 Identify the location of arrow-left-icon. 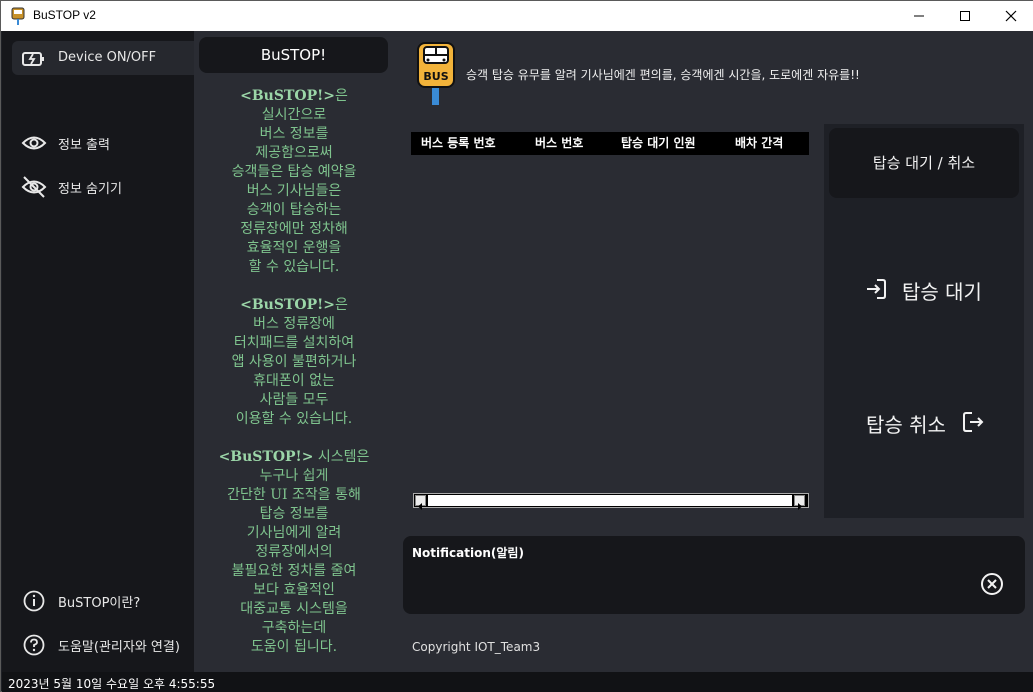
(420, 506).